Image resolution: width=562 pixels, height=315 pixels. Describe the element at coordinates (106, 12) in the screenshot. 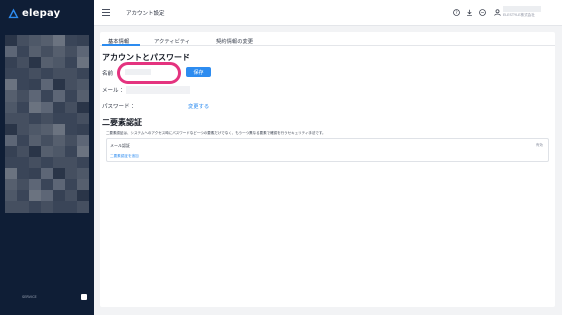

I see `hamburger-icon` at that location.